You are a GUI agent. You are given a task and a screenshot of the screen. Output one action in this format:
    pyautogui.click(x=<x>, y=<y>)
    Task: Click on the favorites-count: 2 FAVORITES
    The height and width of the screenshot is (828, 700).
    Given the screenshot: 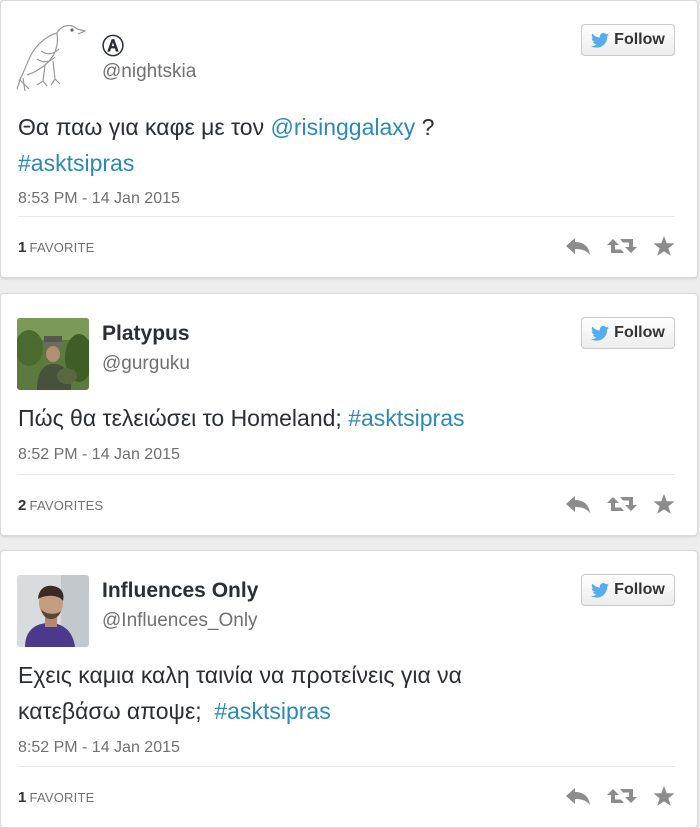 What is the action you would take?
    pyautogui.click(x=60, y=505)
    